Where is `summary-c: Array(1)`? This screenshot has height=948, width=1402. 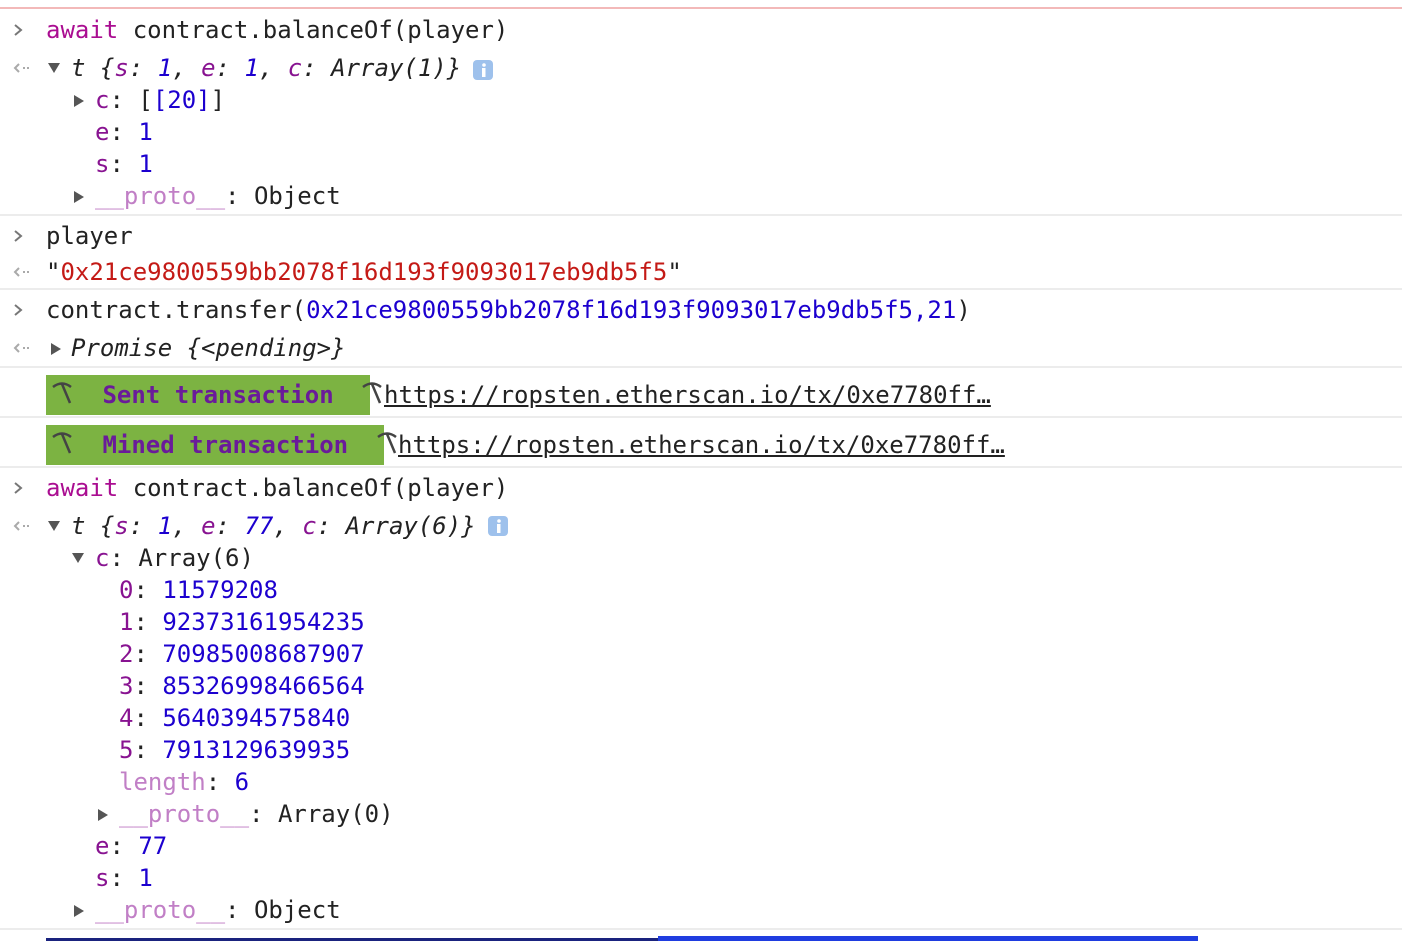 summary-c: Array(1) is located at coordinates (389, 68).